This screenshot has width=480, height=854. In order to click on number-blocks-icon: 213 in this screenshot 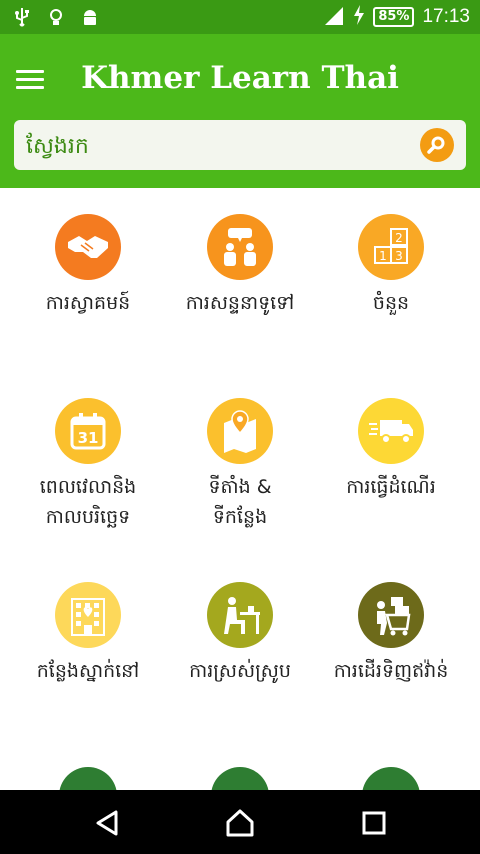, I will do `click(391, 247)`.